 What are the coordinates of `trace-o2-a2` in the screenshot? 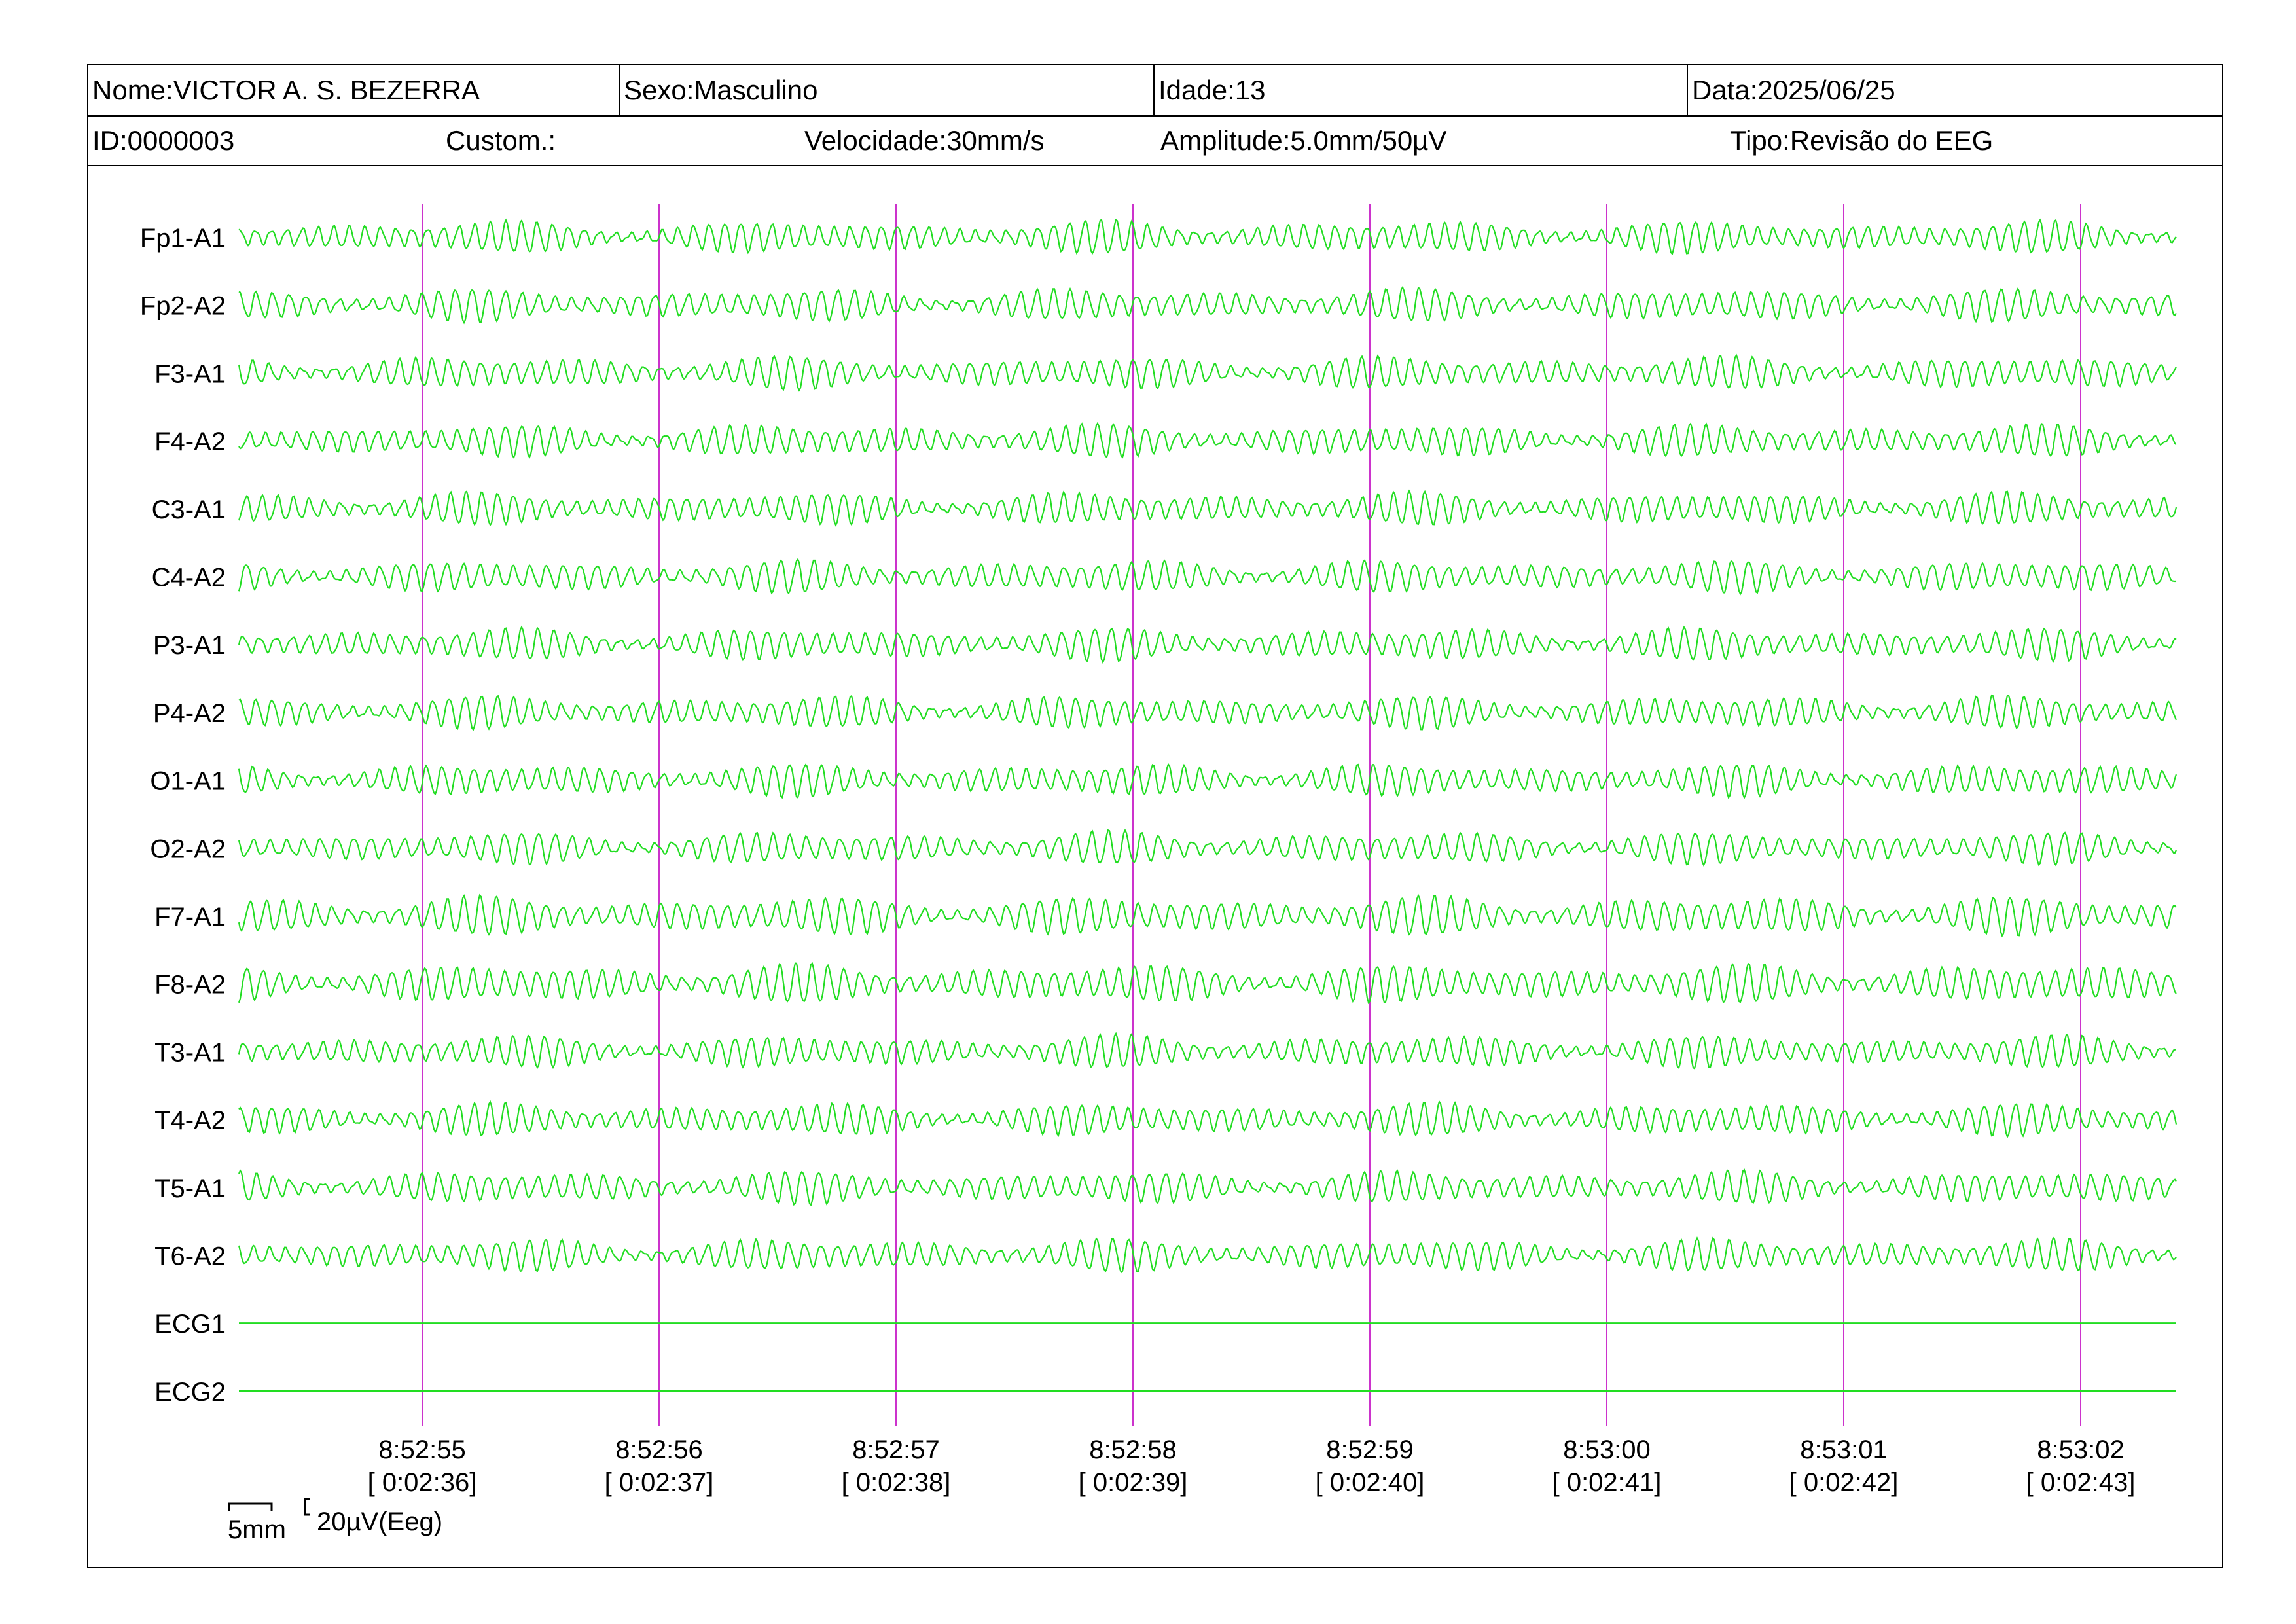 It's located at (1207, 847).